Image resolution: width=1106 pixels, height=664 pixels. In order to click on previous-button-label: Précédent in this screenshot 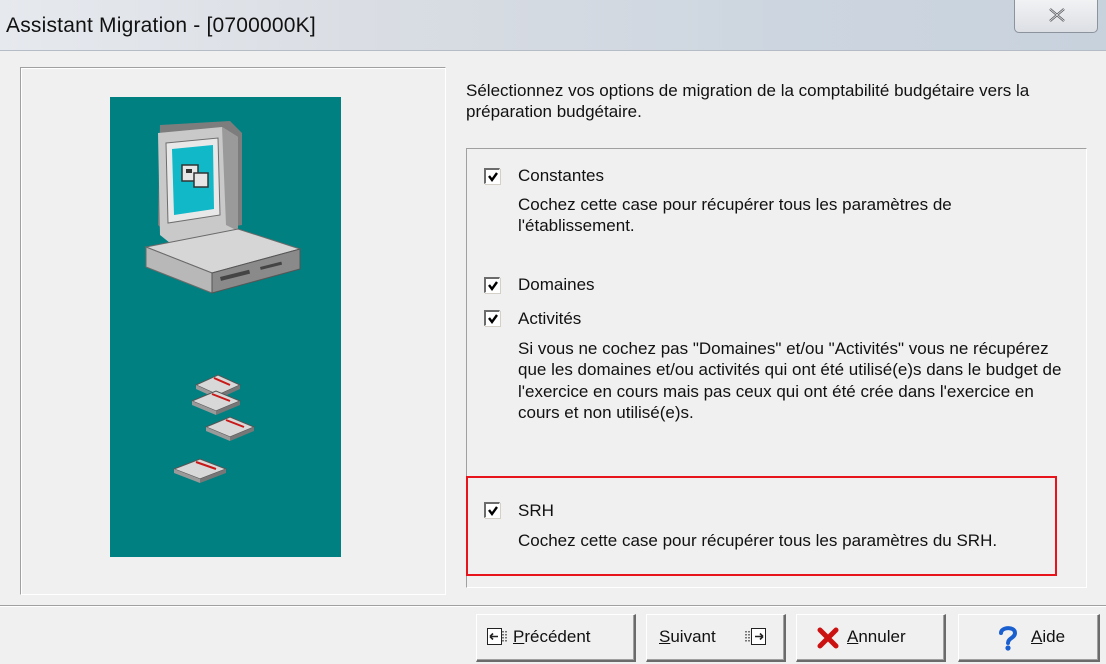, I will do `click(552, 636)`.